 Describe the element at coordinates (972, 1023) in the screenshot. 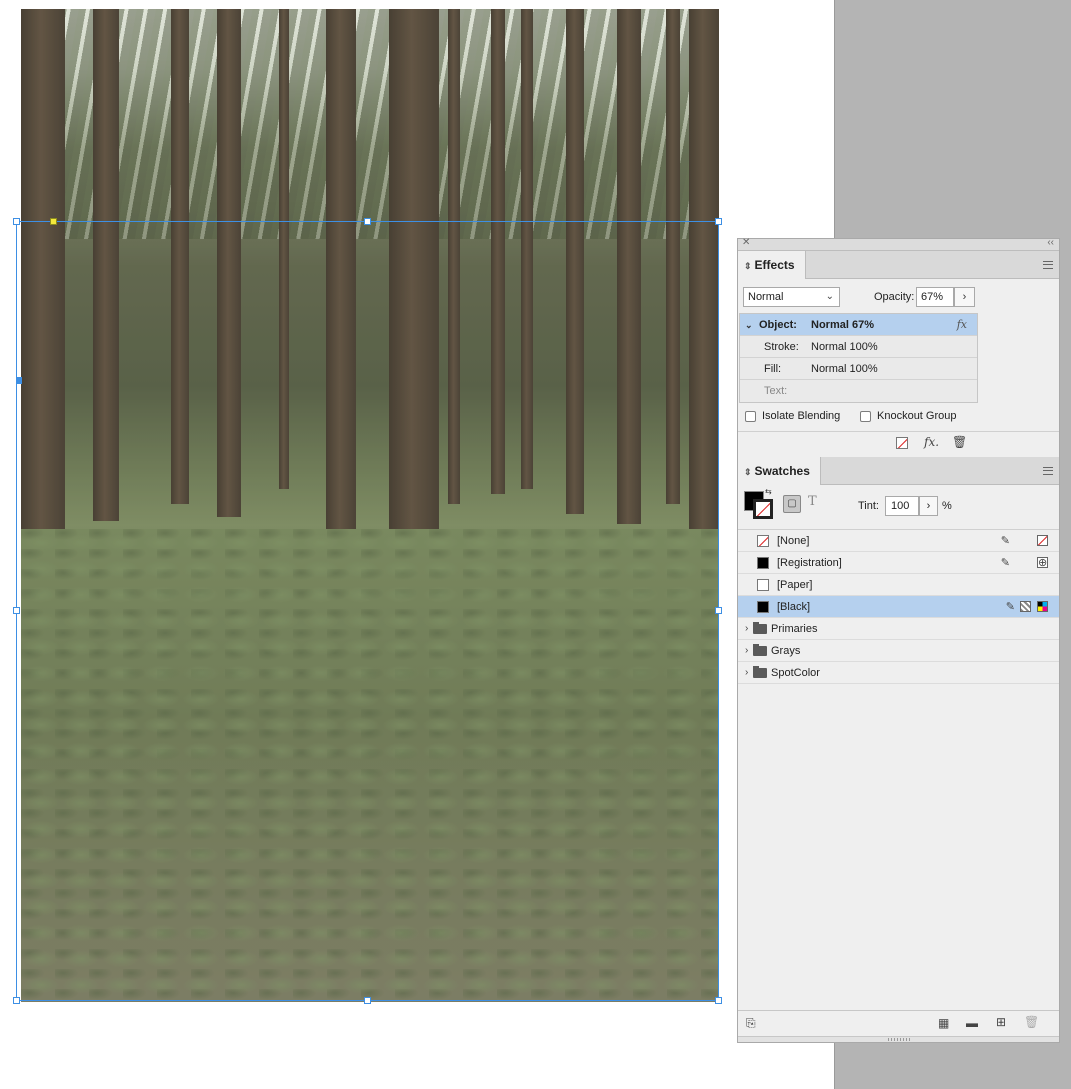

I see `new-folder-icon: ▬` at that location.